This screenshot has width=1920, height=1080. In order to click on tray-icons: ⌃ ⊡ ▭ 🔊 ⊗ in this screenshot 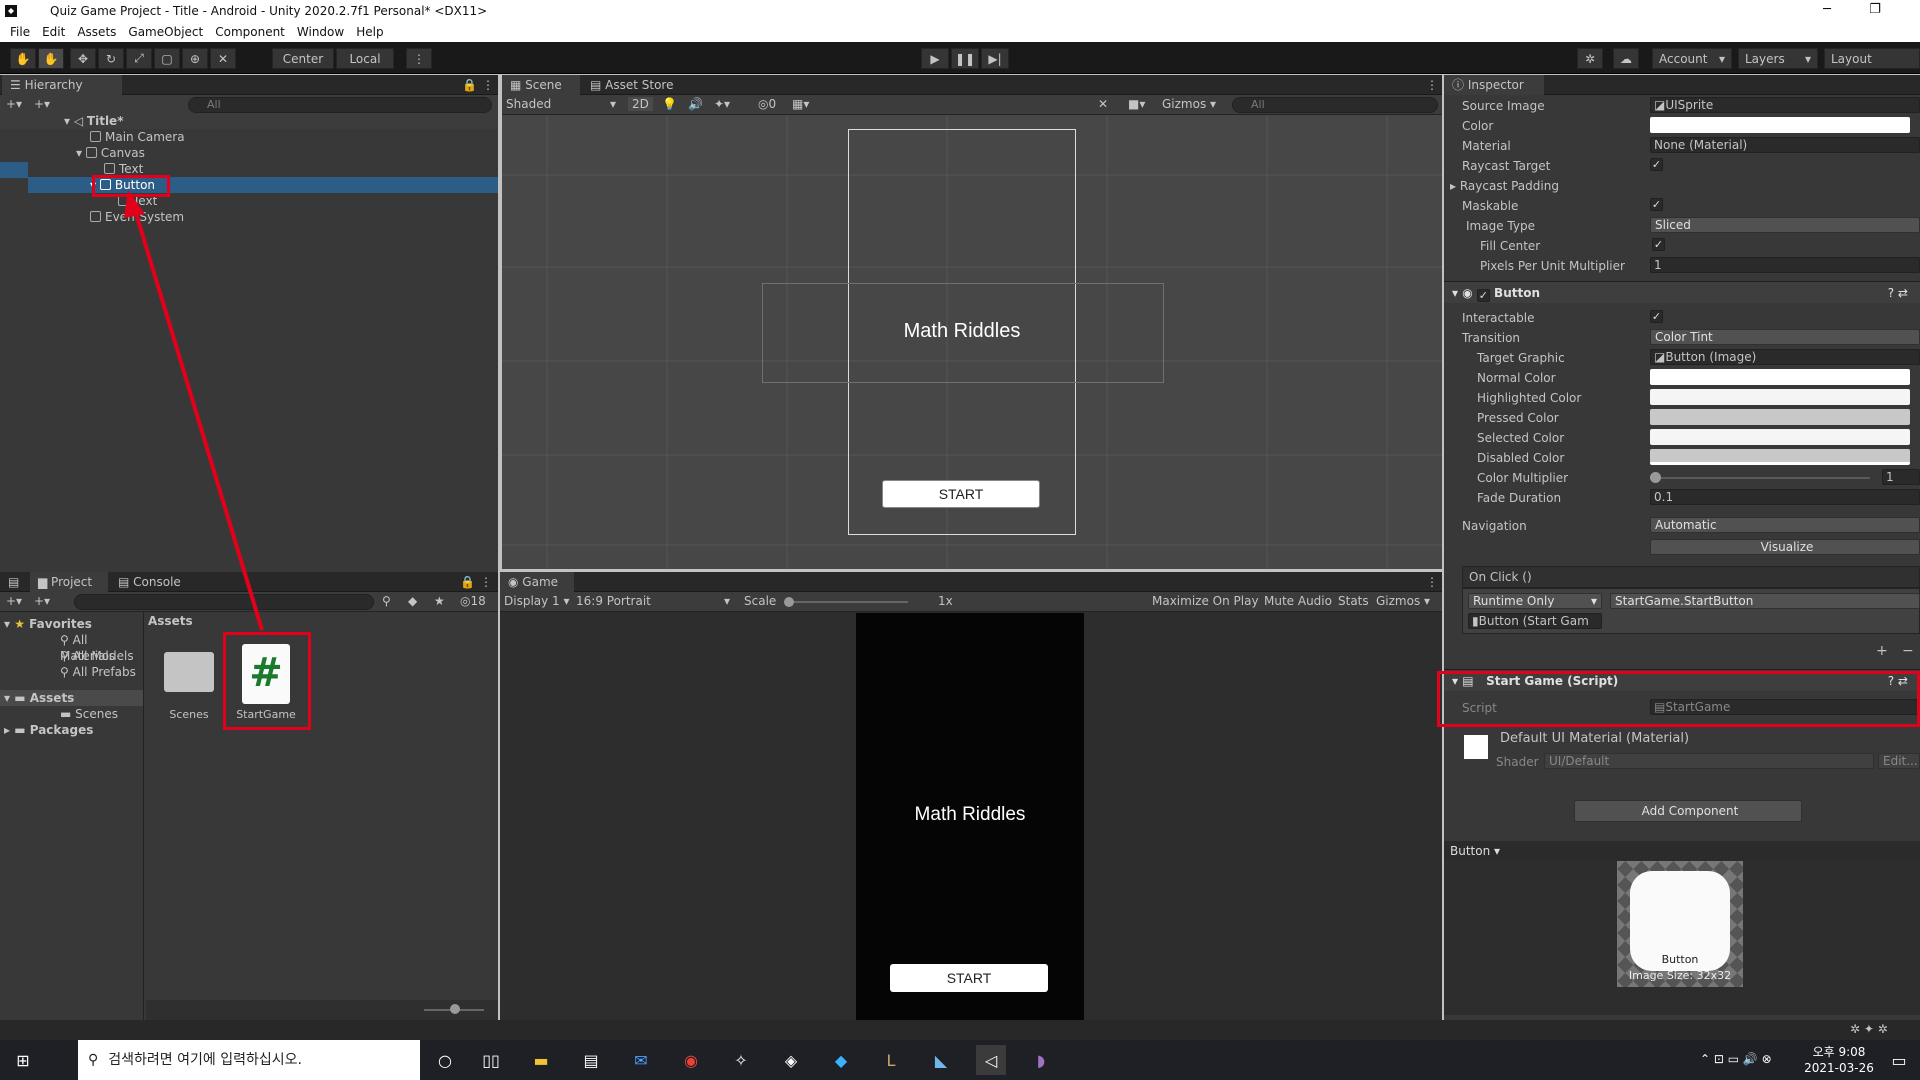, I will do `click(1736, 1059)`.